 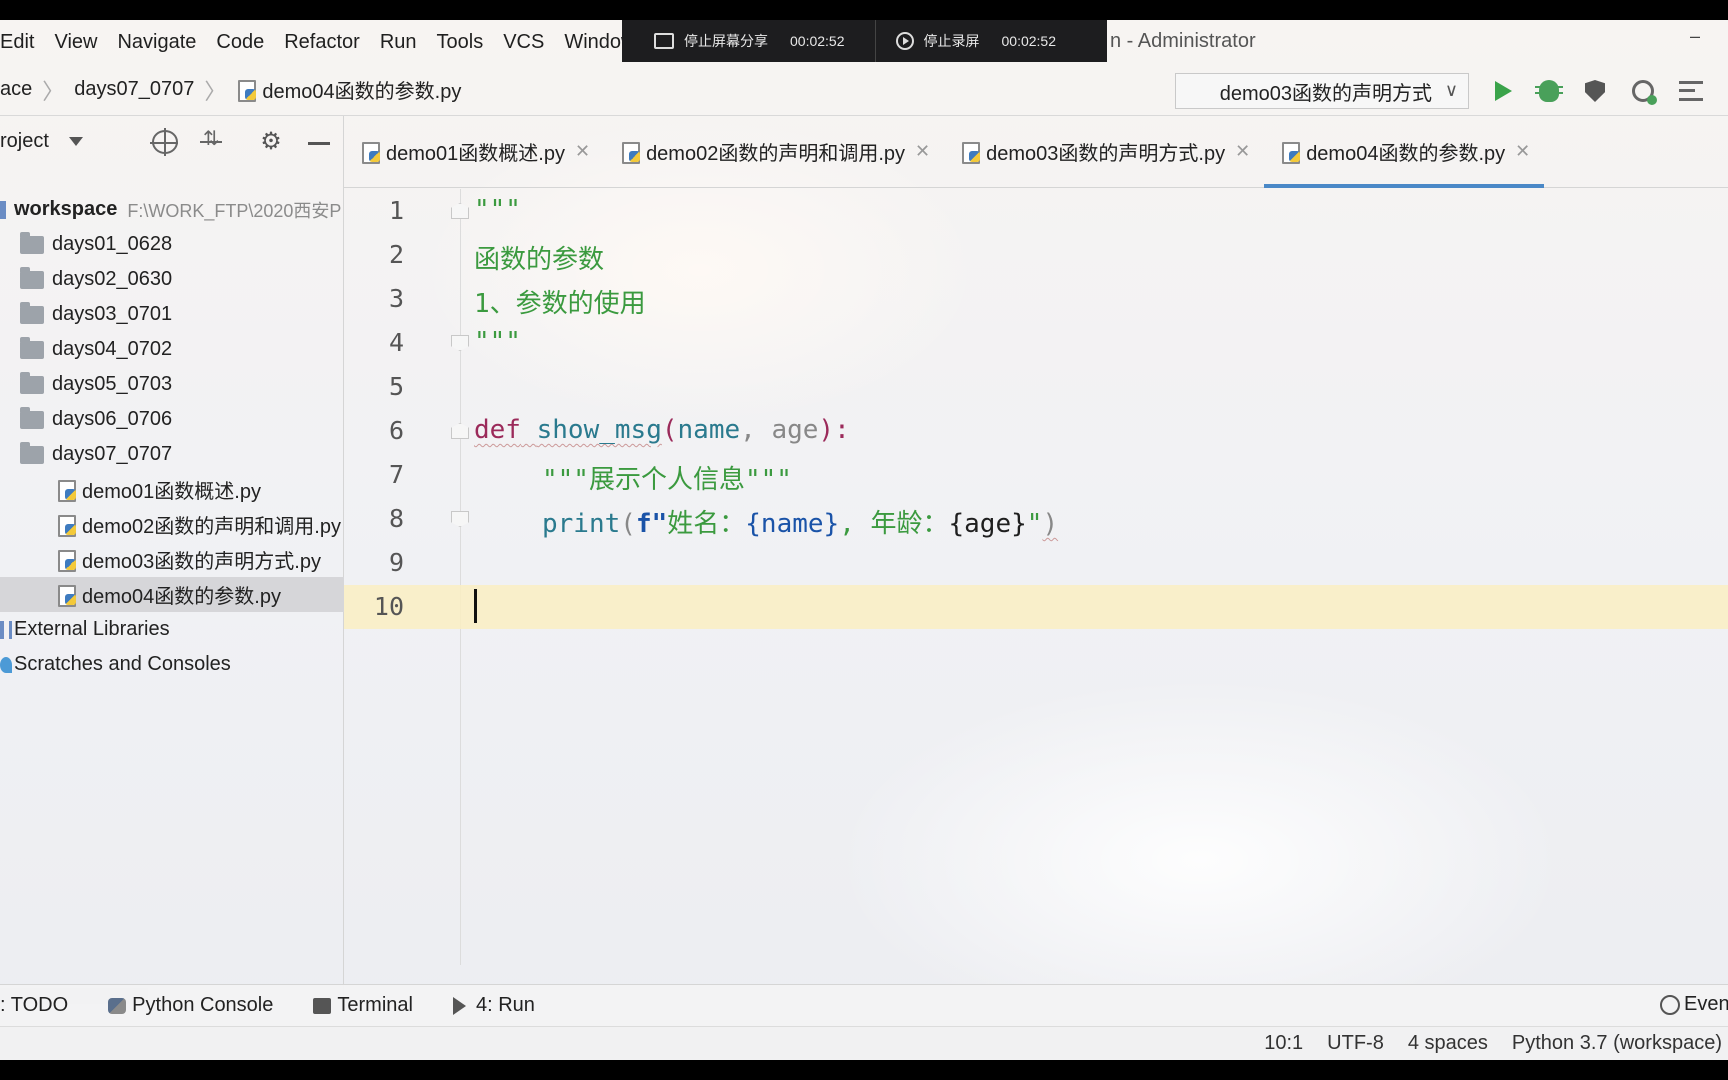 I want to click on breadcrumb-root: ace, so click(x=16, y=89).